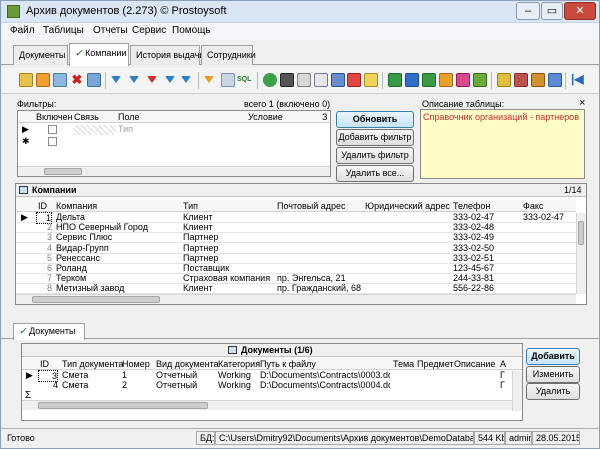 The width and height of the screenshot is (600, 449). I want to click on cell-phone: 556-22-86, so click(487, 288).